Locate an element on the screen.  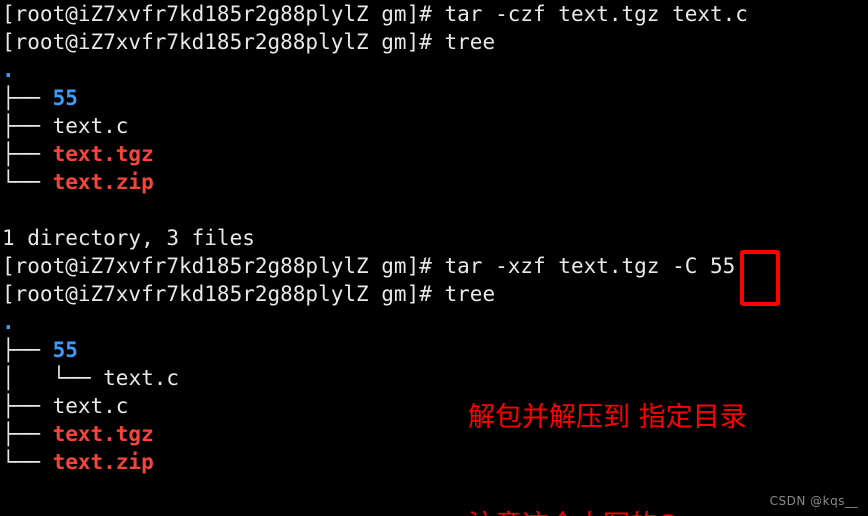
annotation-line-1: 解包并解压到 指定目录 is located at coordinates (607, 417).